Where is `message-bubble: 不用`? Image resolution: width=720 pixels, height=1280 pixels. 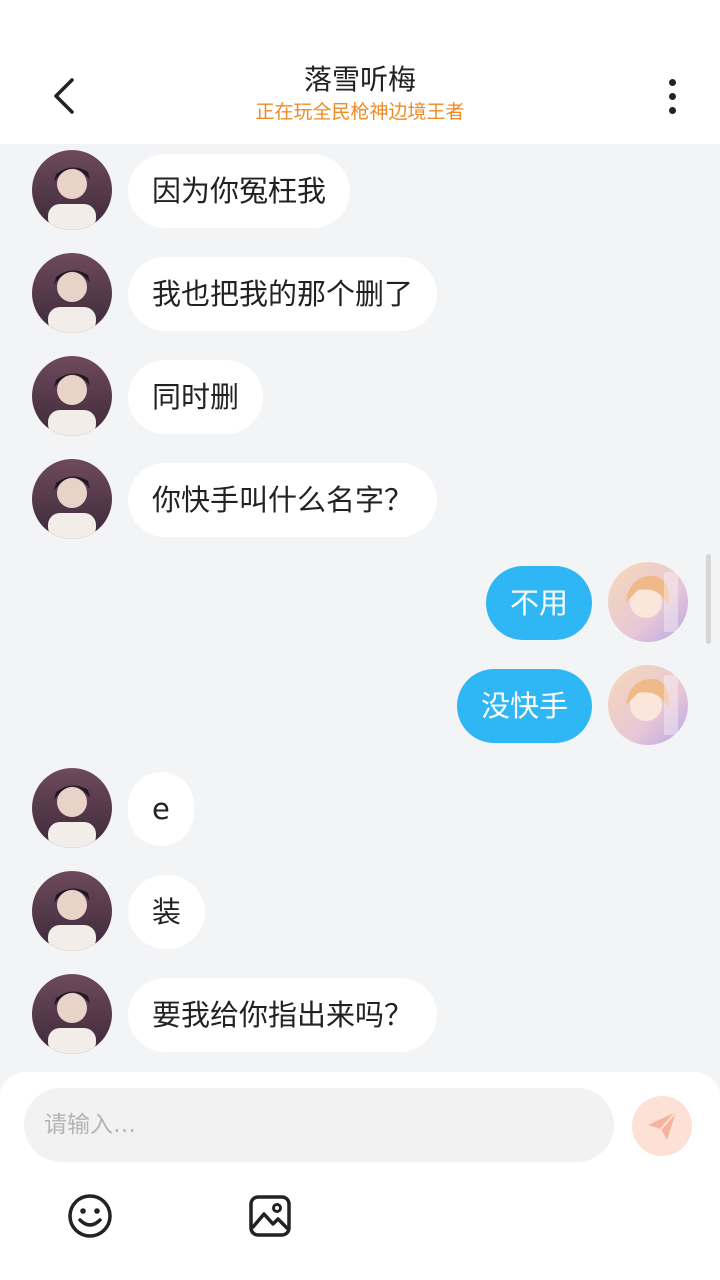 message-bubble: 不用 is located at coordinates (538, 603).